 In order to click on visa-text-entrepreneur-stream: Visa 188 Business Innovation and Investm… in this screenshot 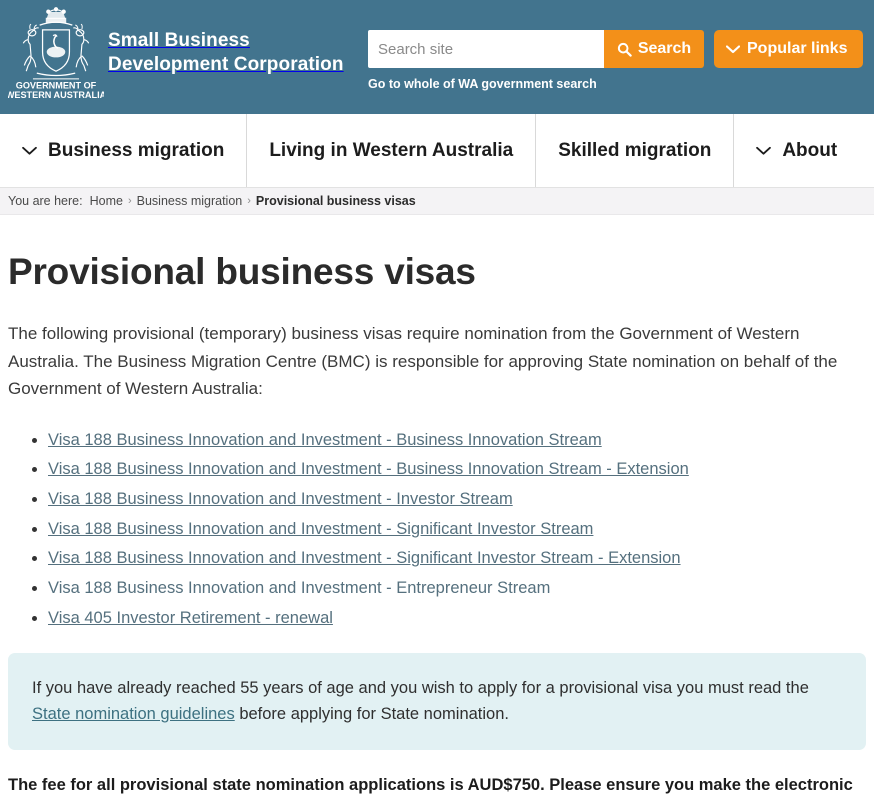, I will do `click(299, 588)`.